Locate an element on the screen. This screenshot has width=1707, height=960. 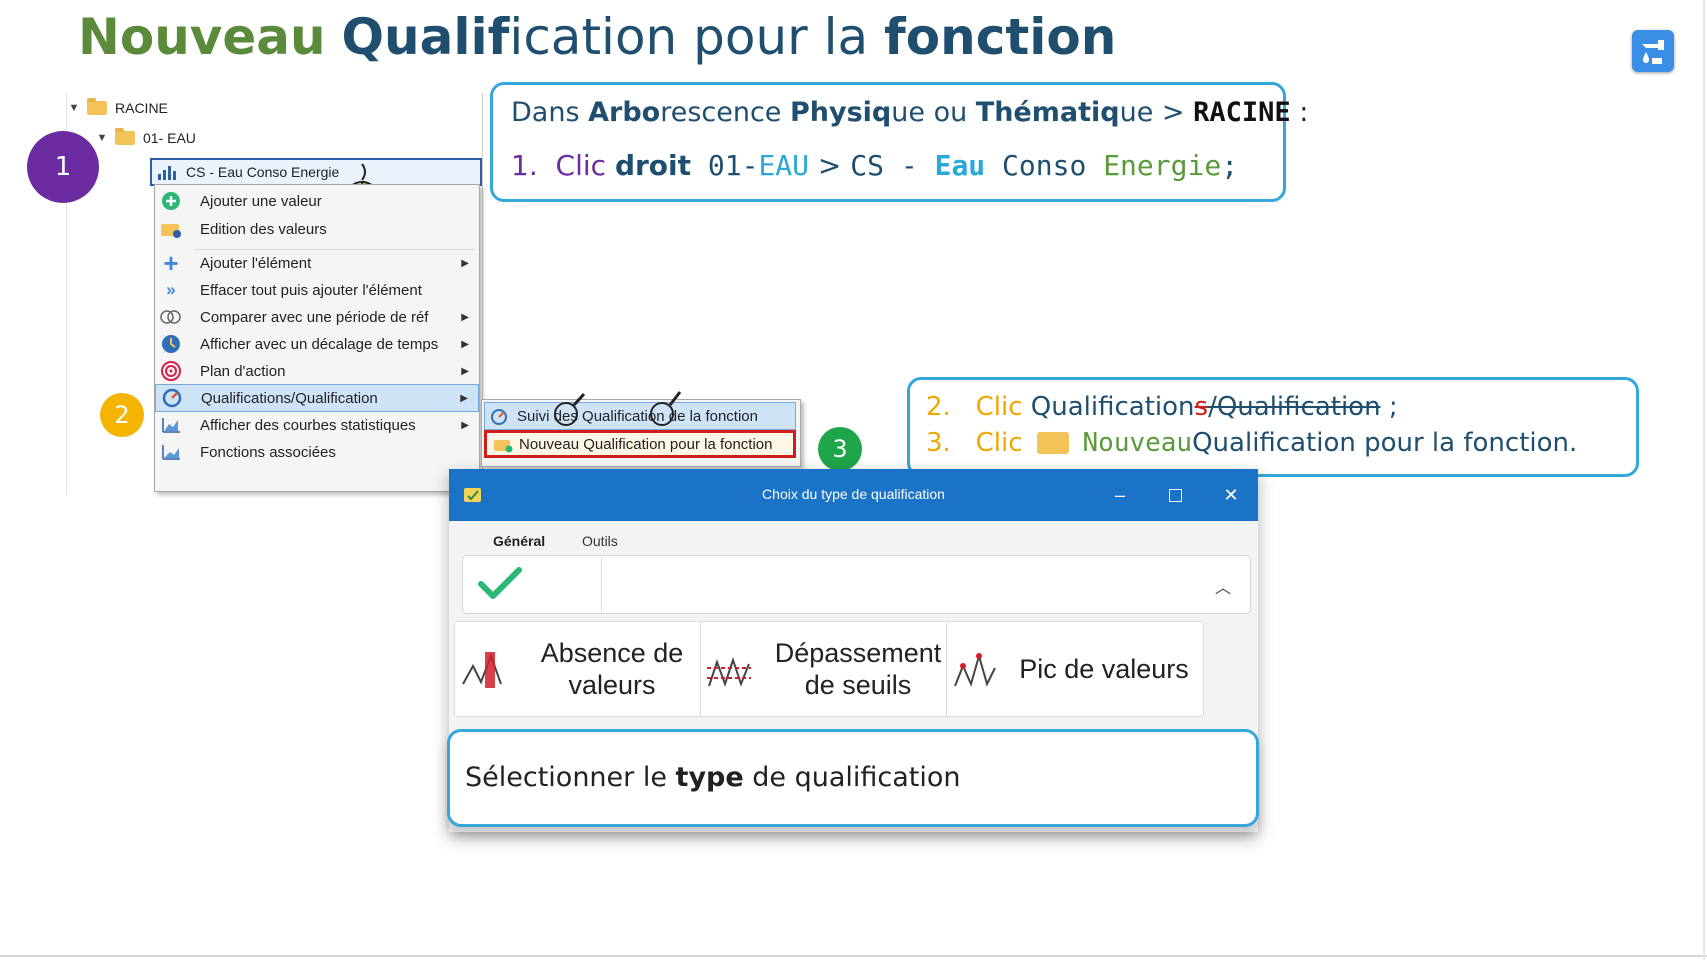
stats-chart-icon is located at coordinates (171, 425).